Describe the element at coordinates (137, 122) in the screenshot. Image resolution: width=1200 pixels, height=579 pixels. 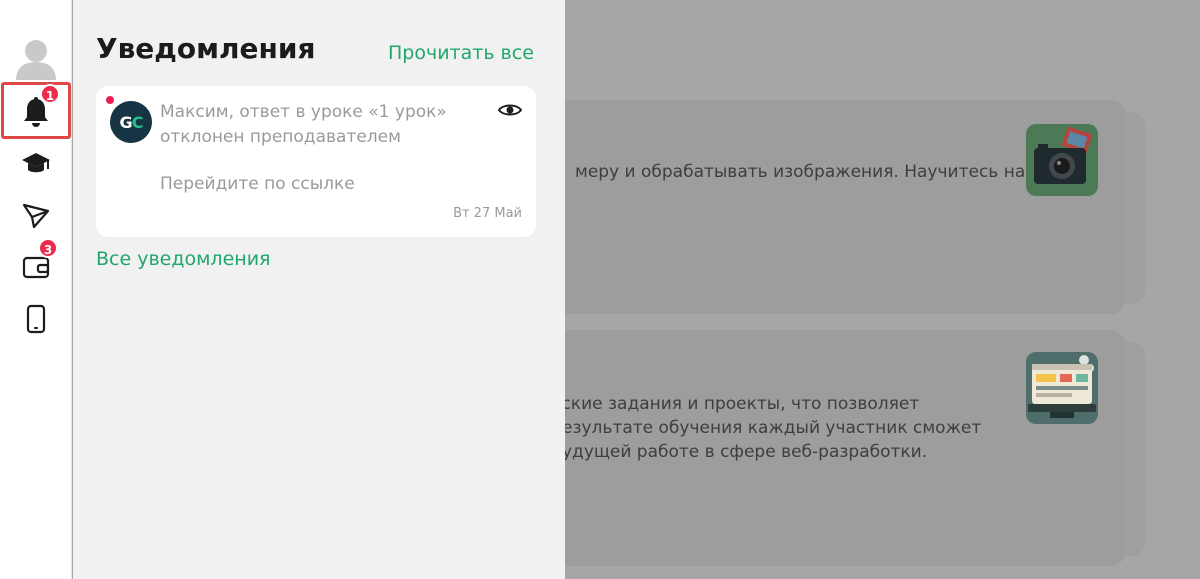
I see `logo-letter-c: C` at that location.